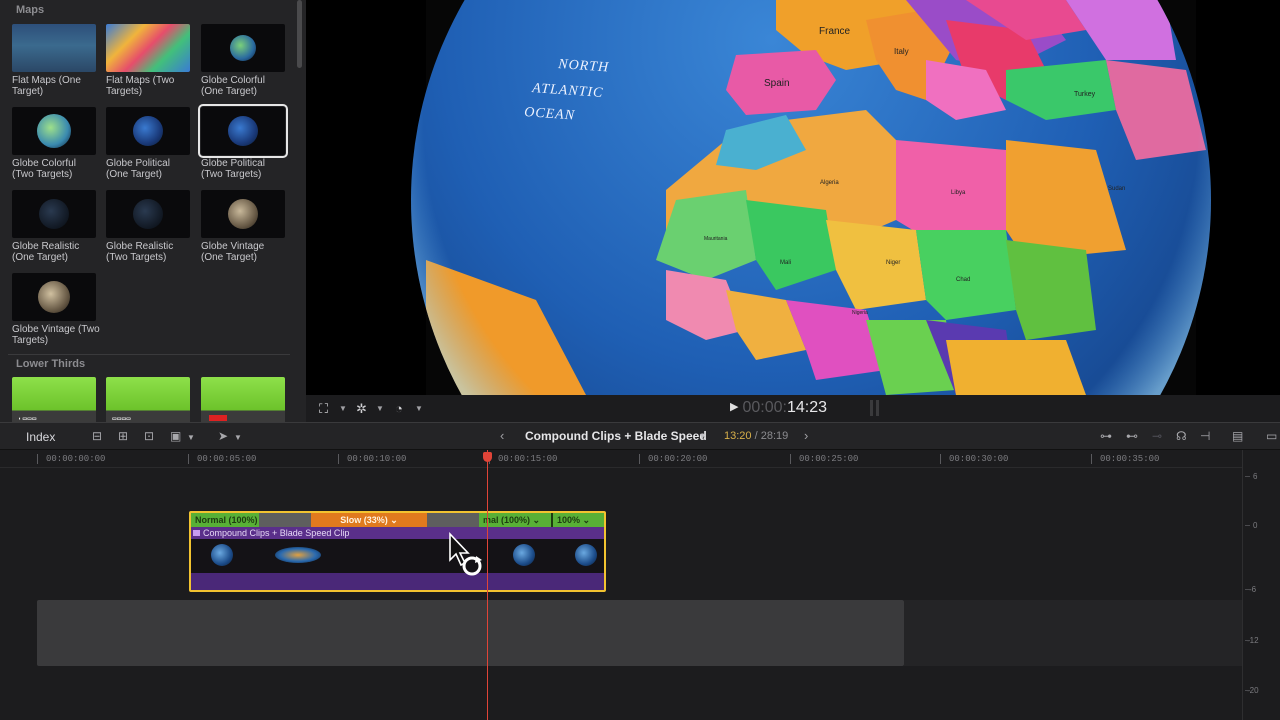 This screenshot has height=720, width=1280. I want to click on ruler-label: 00:00:10:00, so click(377, 459).